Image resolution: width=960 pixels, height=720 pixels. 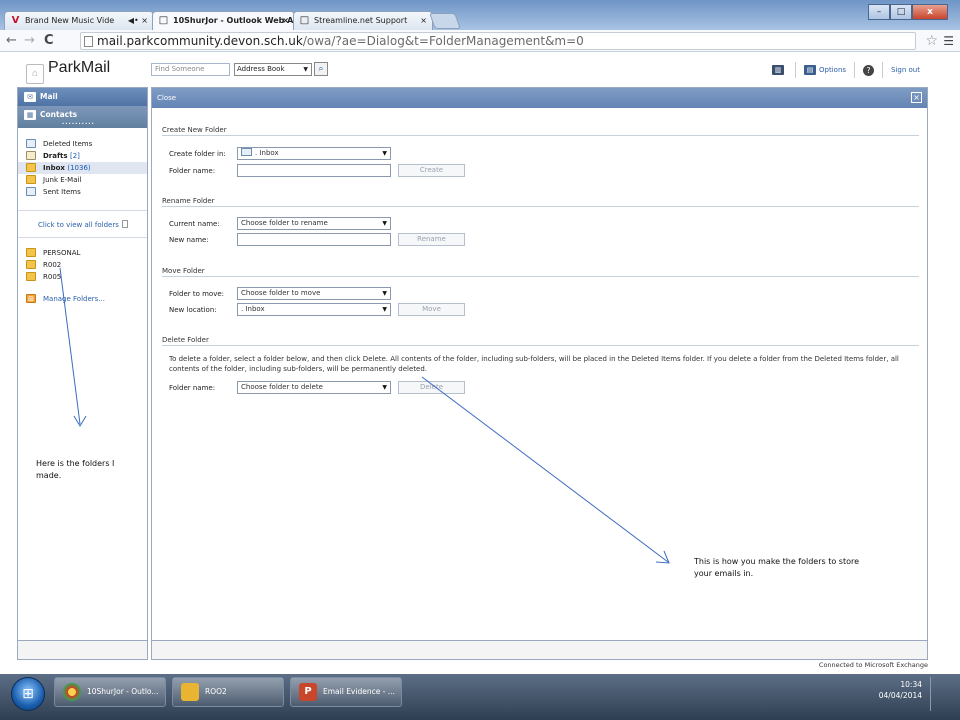 I want to click on folder-label: Deleted Items, so click(x=68, y=144).